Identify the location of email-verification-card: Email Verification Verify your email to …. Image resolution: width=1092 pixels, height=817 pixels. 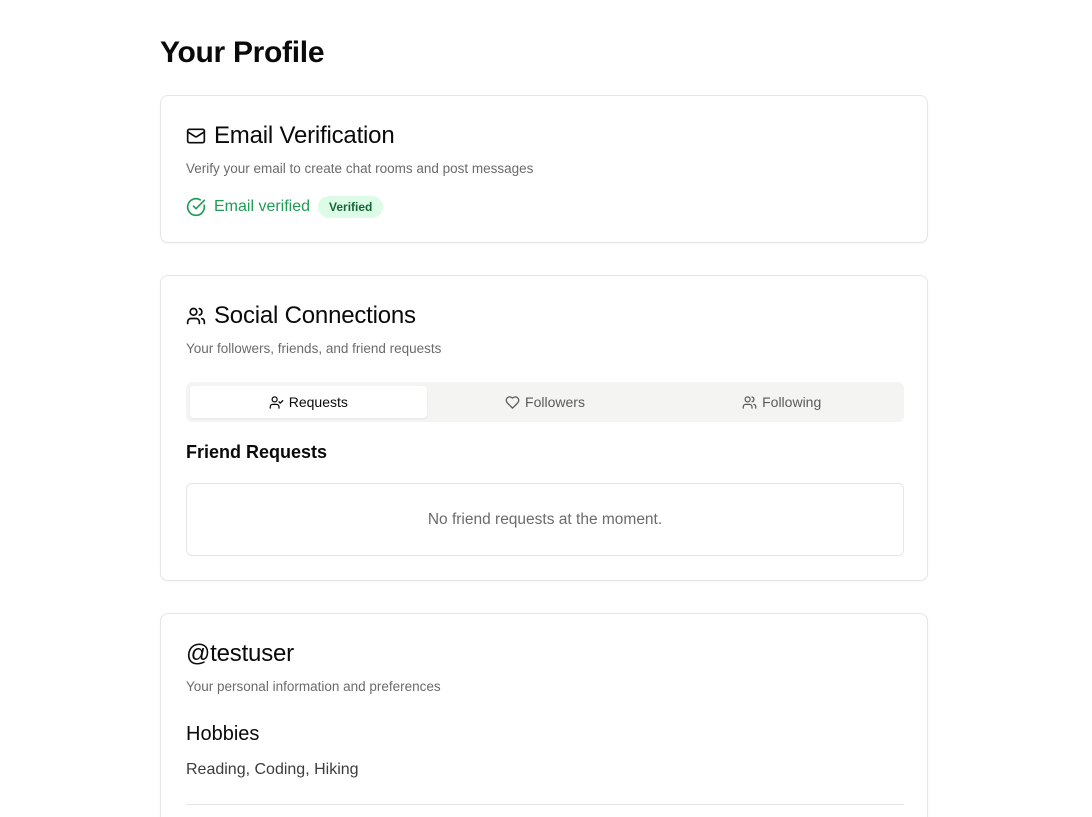
(544, 169).